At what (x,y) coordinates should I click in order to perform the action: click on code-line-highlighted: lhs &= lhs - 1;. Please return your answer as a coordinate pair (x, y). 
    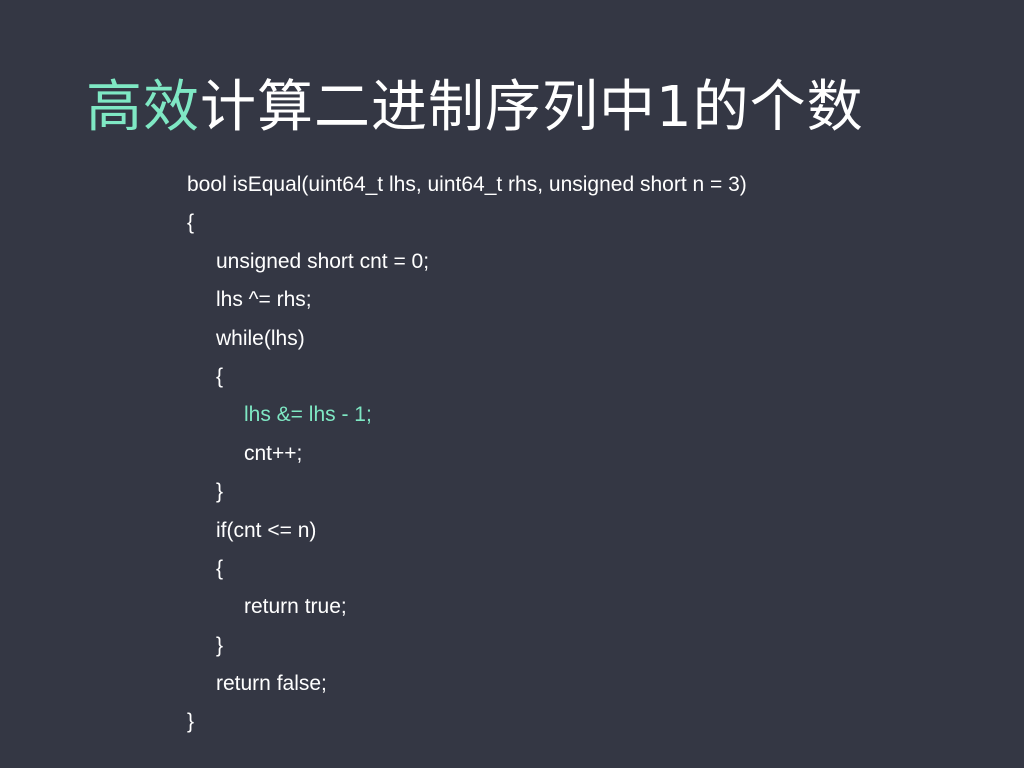
    Looking at the image, I should click on (308, 415).